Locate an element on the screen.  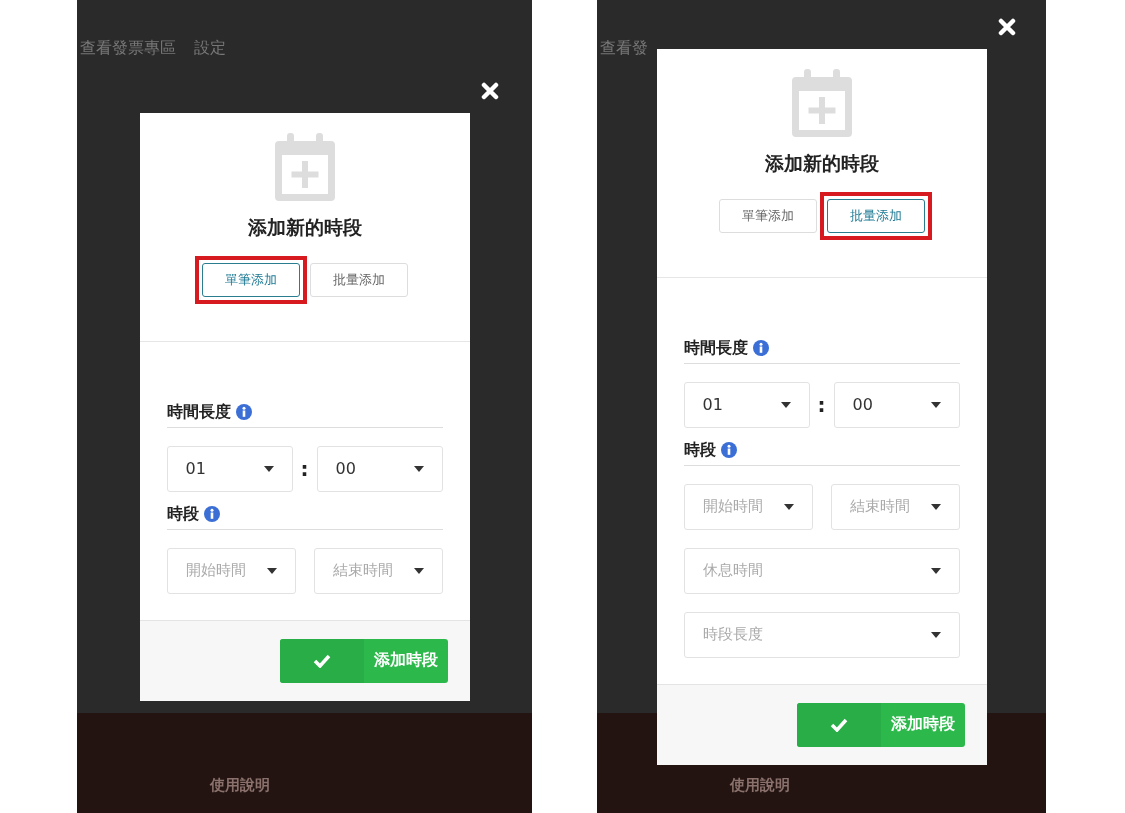
nav-link: 查看發票專區 is located at coordinates (128, 49).